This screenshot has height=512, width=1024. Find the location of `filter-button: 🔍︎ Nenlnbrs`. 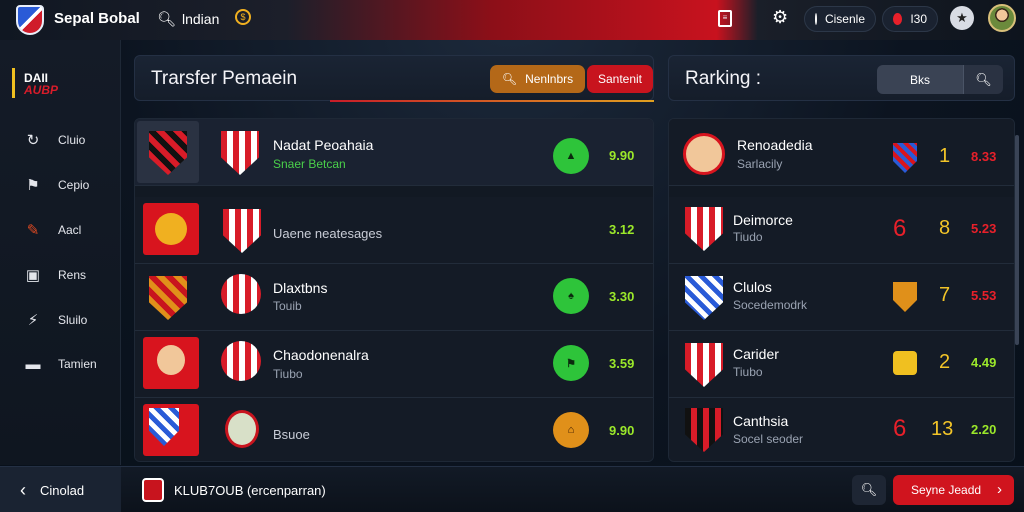

filter-button: 🔍︎ Nenlnbrs is located at coordinates (537, 79).